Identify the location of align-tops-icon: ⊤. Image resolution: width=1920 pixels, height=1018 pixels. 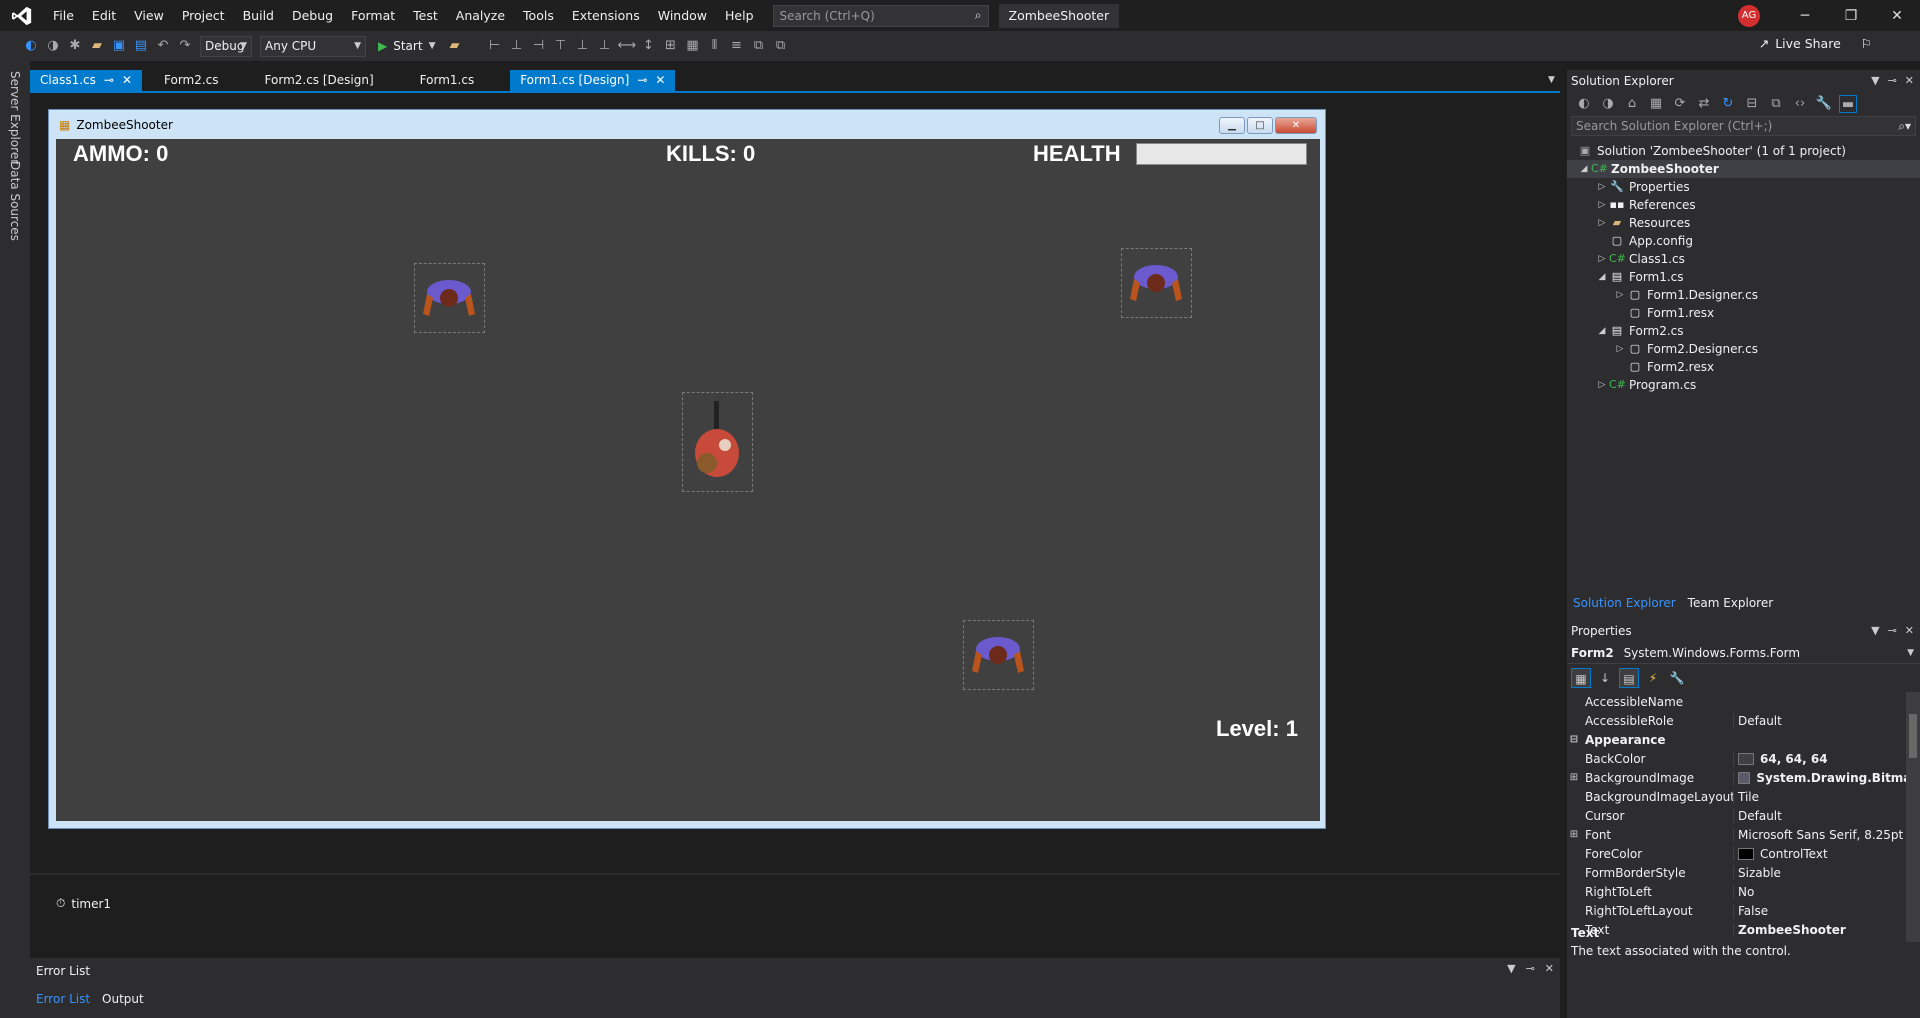
(560, 46).